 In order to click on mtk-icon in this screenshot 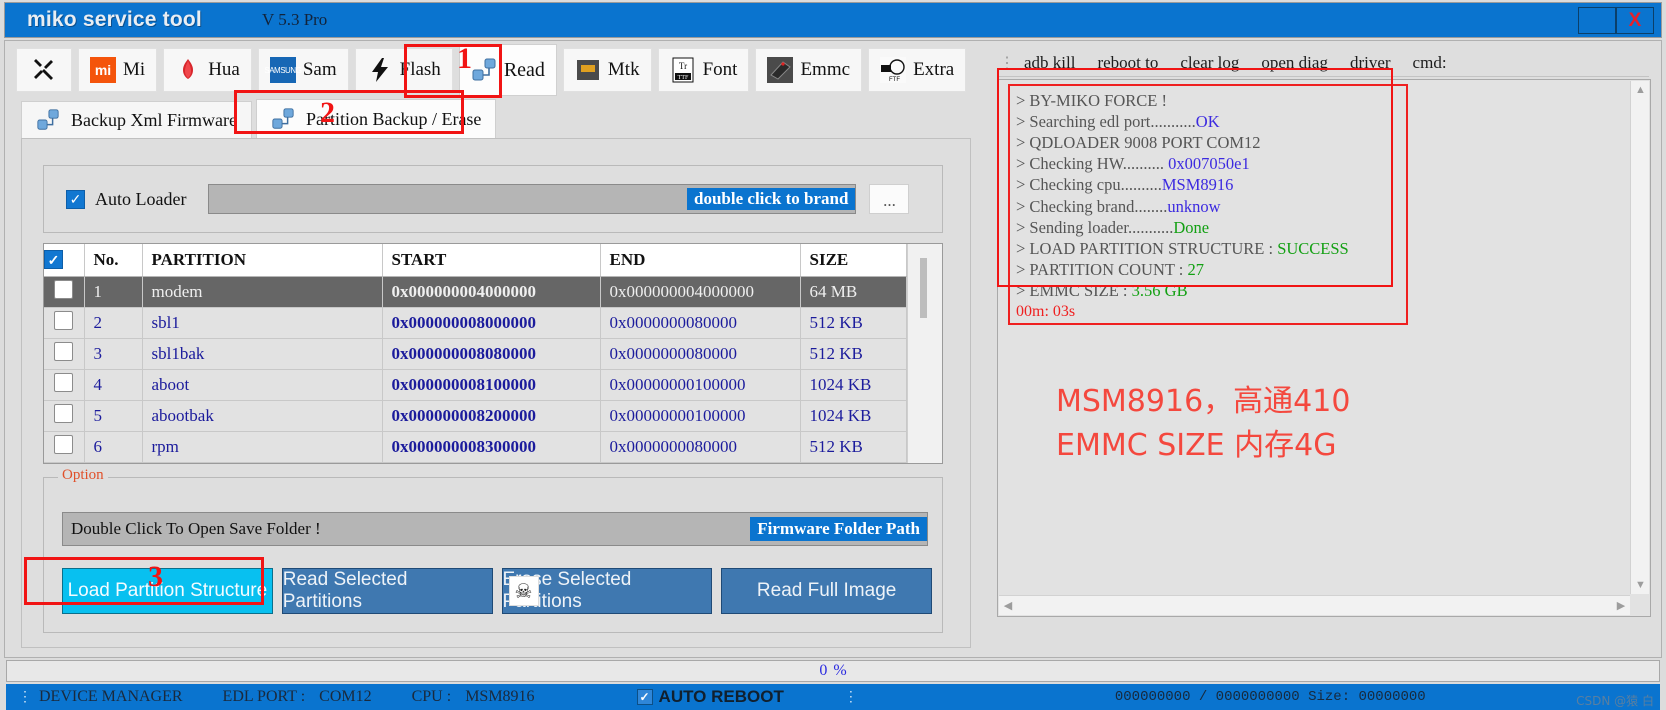, I will do `click(588, 70)`.